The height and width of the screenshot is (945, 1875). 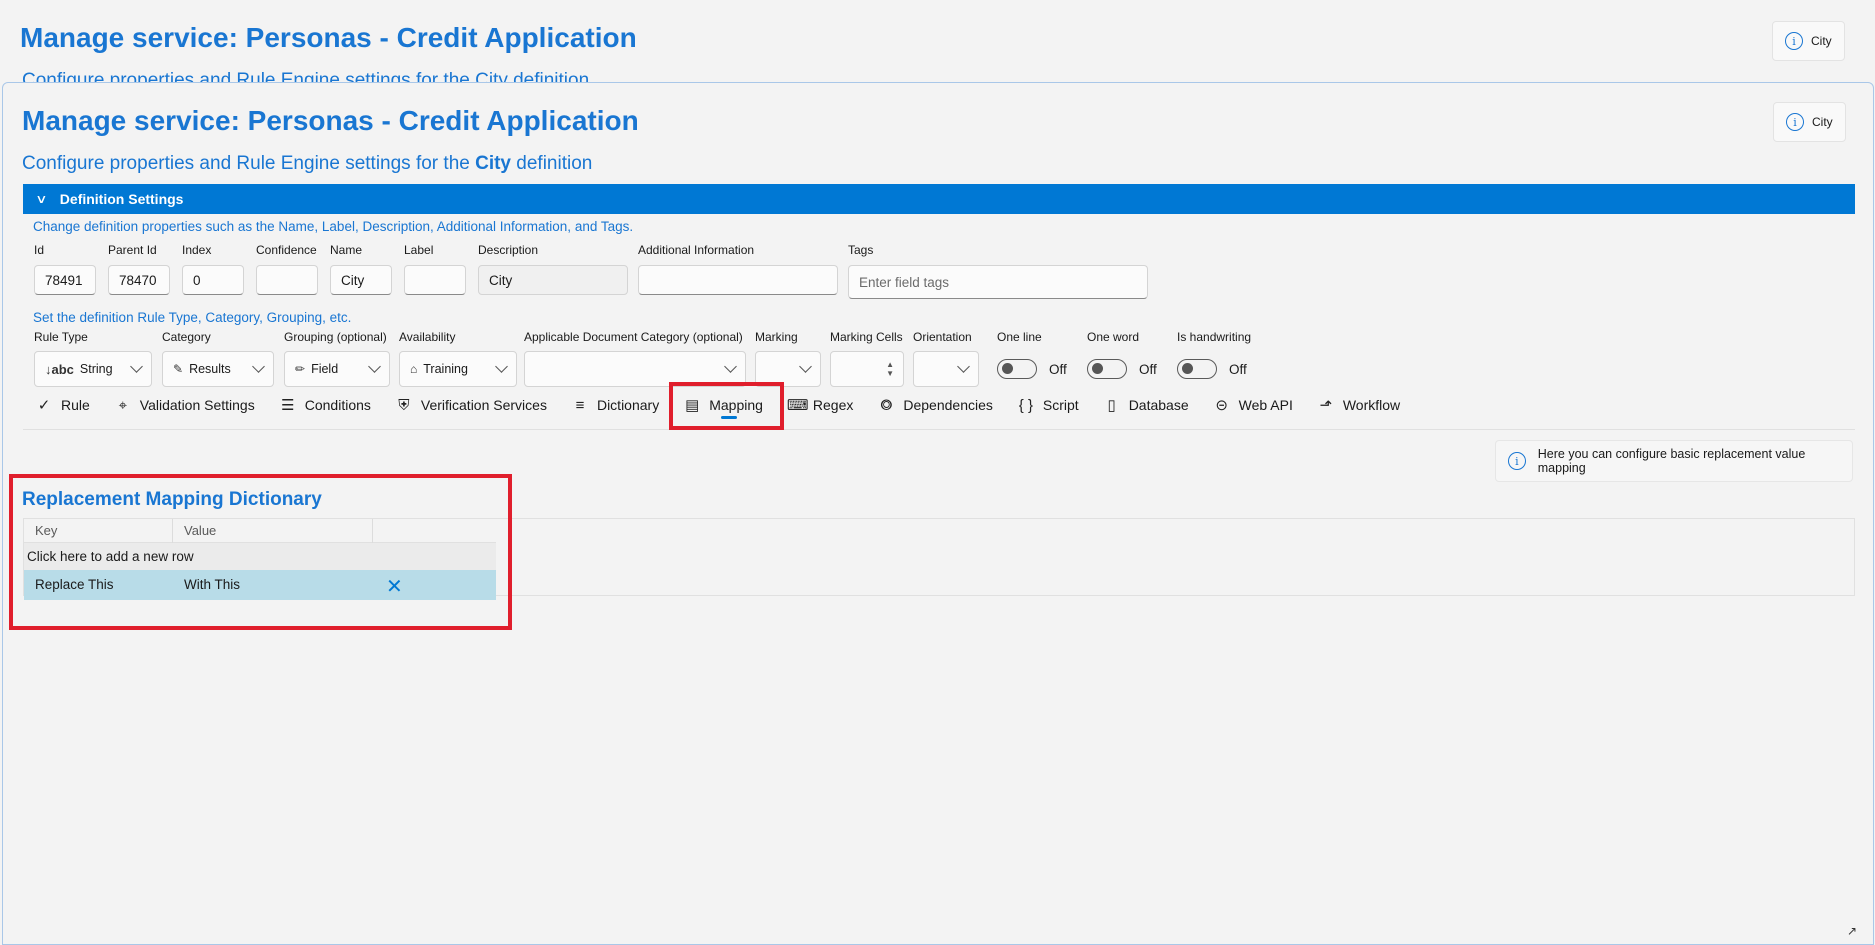 What do you see at coordinates (39, 250) in the screenshot?
I see `id-label: Id` at bounding box center [39, 250].